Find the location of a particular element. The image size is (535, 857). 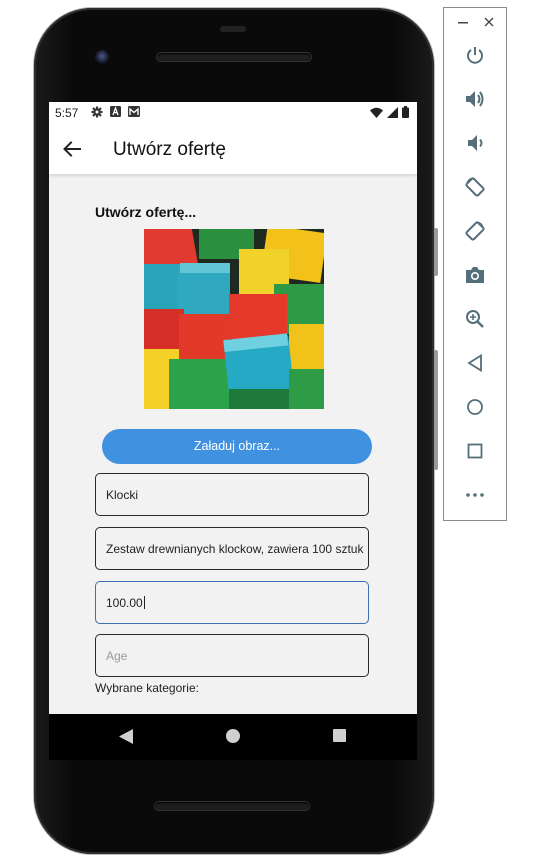

bottom-speaker is located at coordinates (232, 806).